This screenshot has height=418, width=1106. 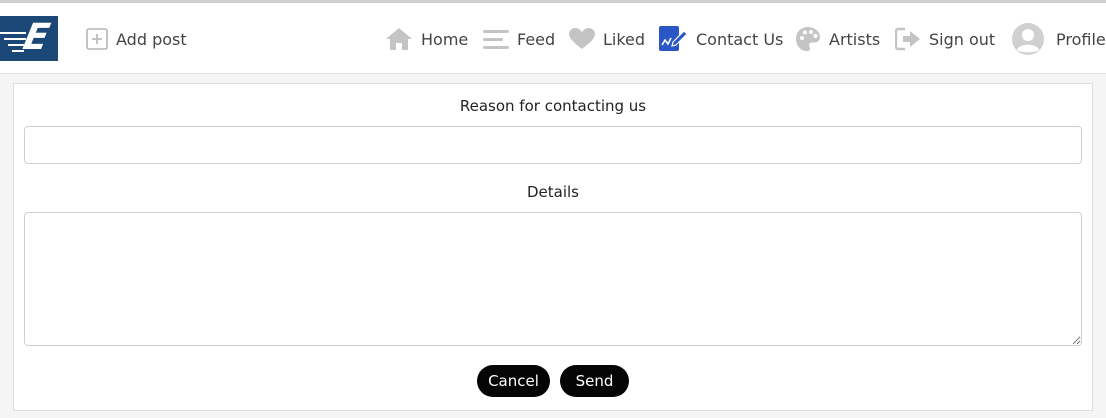 I want to click on menu-lines-icon, so click(x=496, y=39).